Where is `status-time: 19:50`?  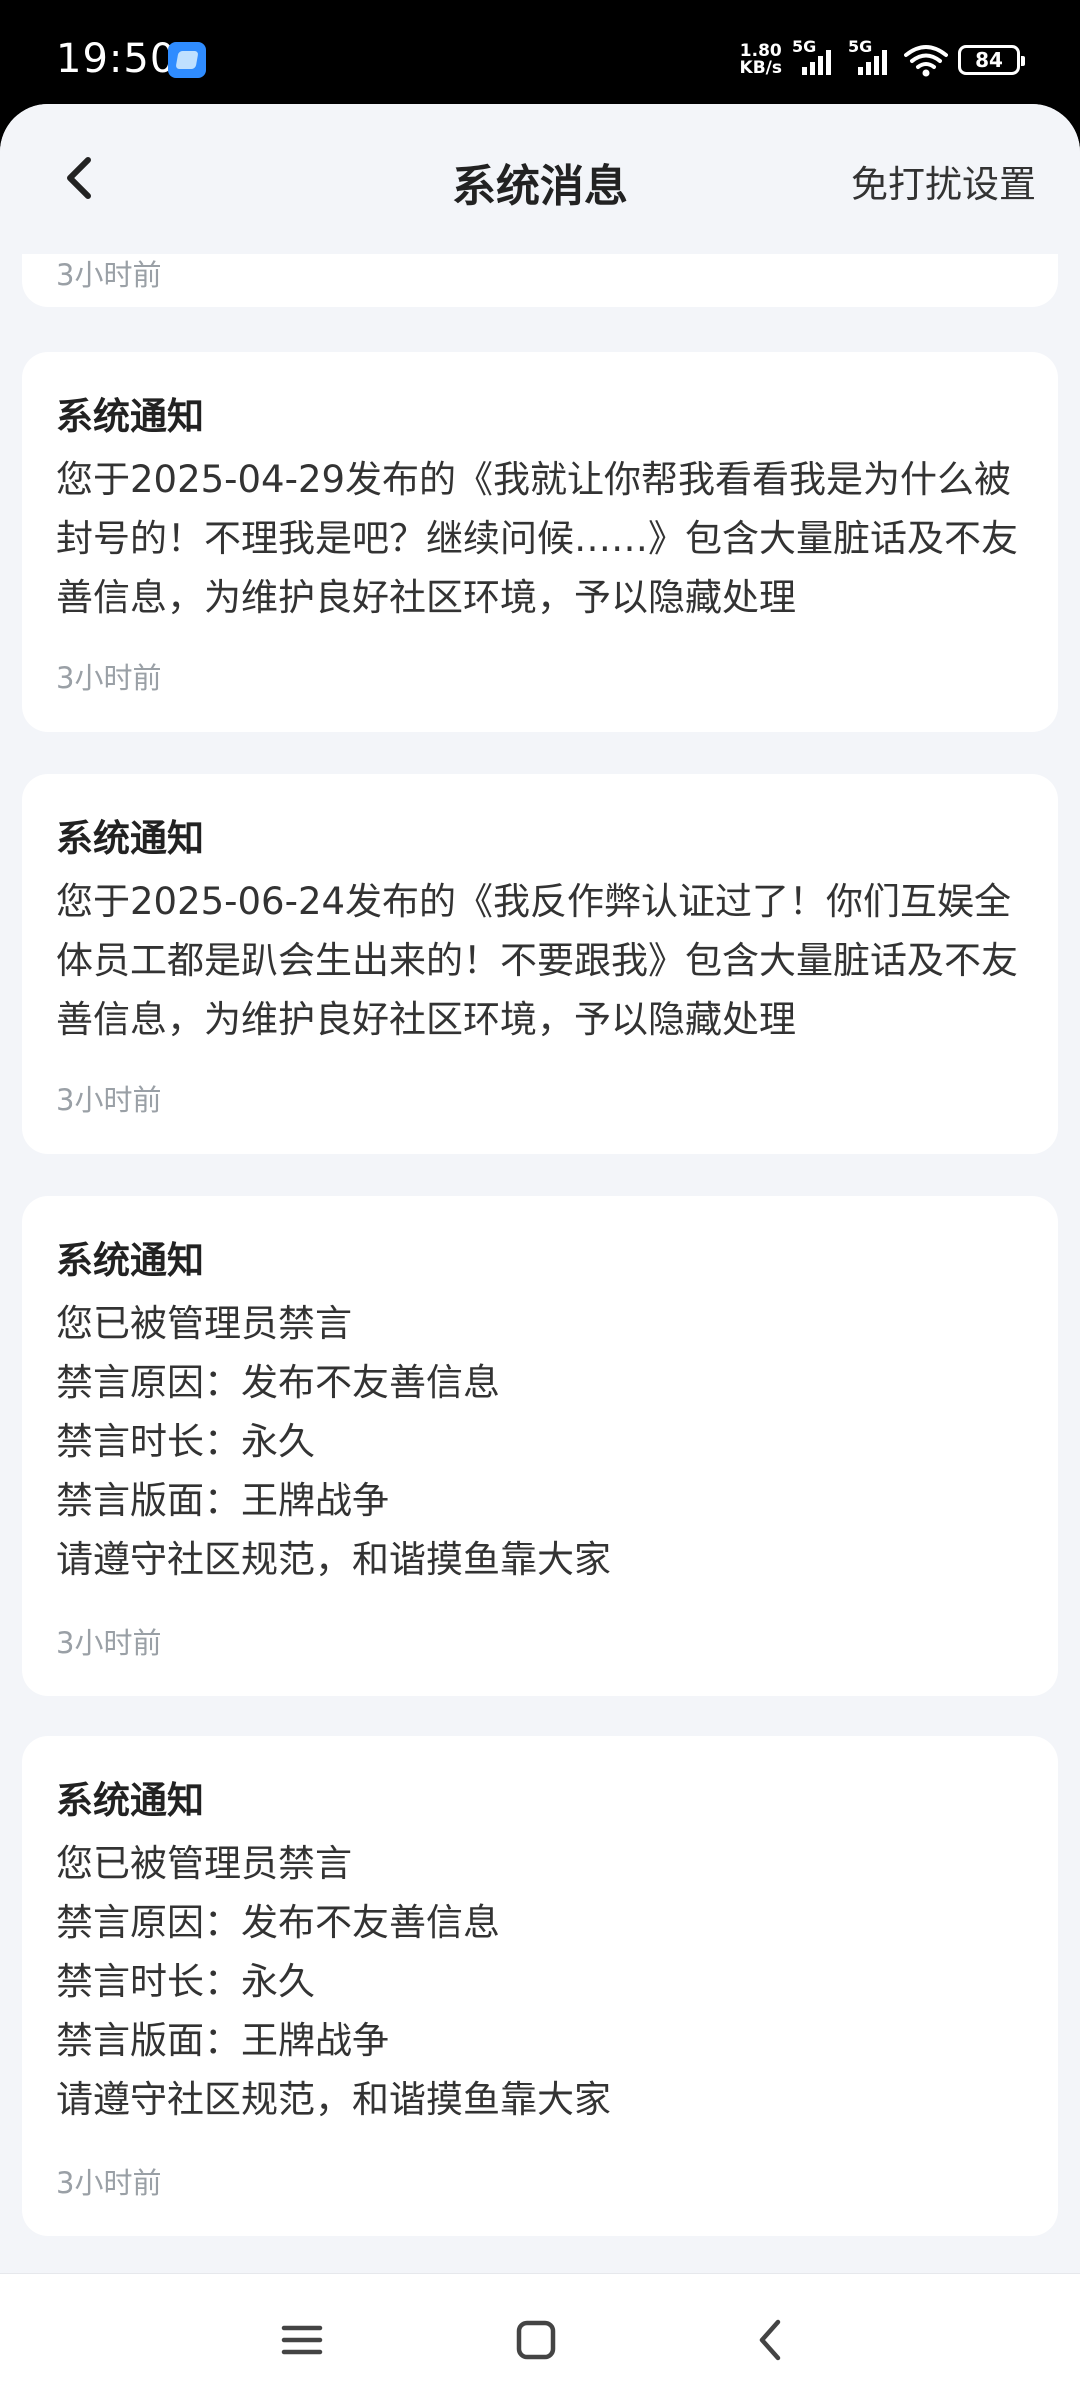
status-time: 19:50 is located at coordinates (116, 59).